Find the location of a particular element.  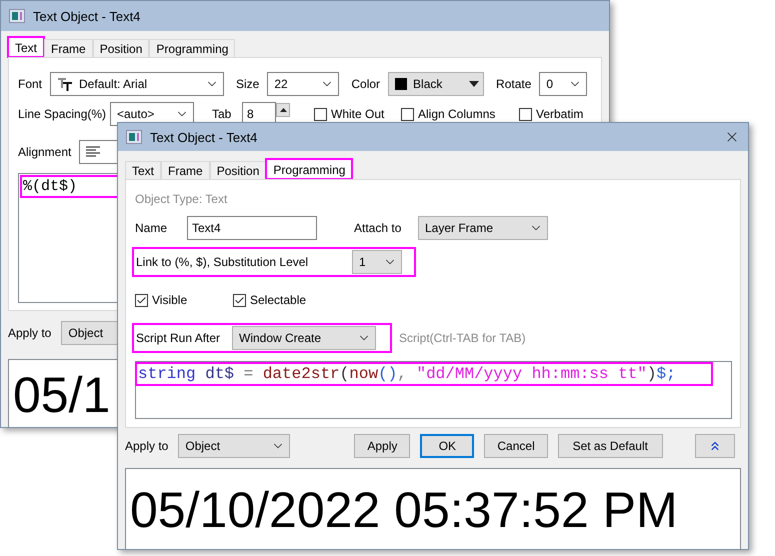

caret-icon is located at coordinates (474, 84).